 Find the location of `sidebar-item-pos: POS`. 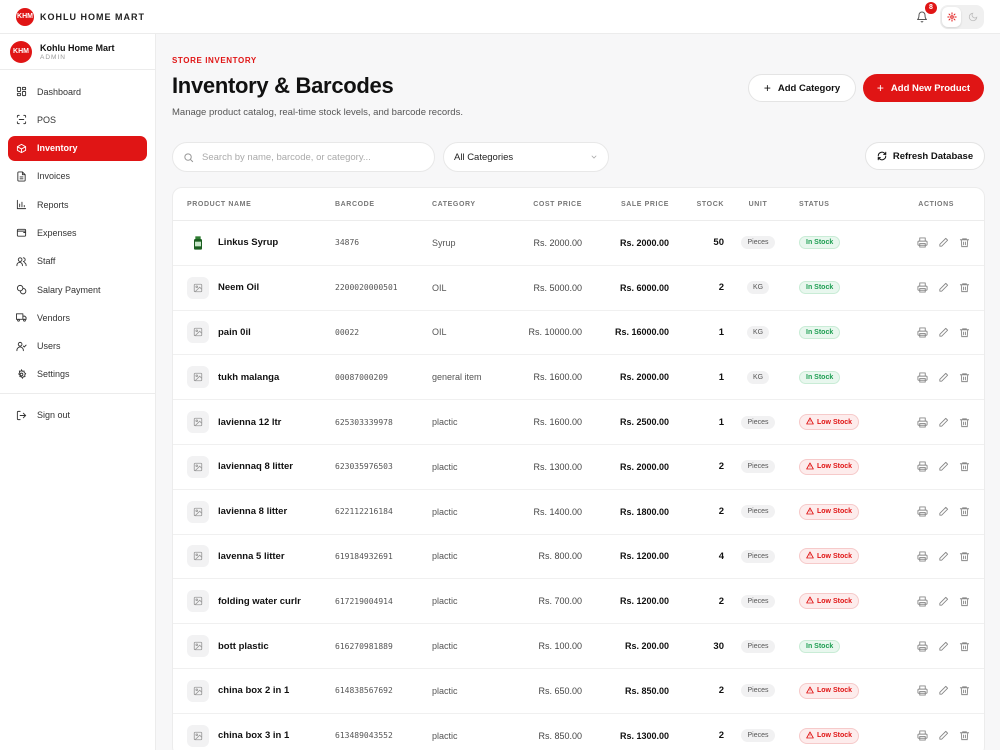

sidebar-item-pos: POS is located at coordinates (77, 119).